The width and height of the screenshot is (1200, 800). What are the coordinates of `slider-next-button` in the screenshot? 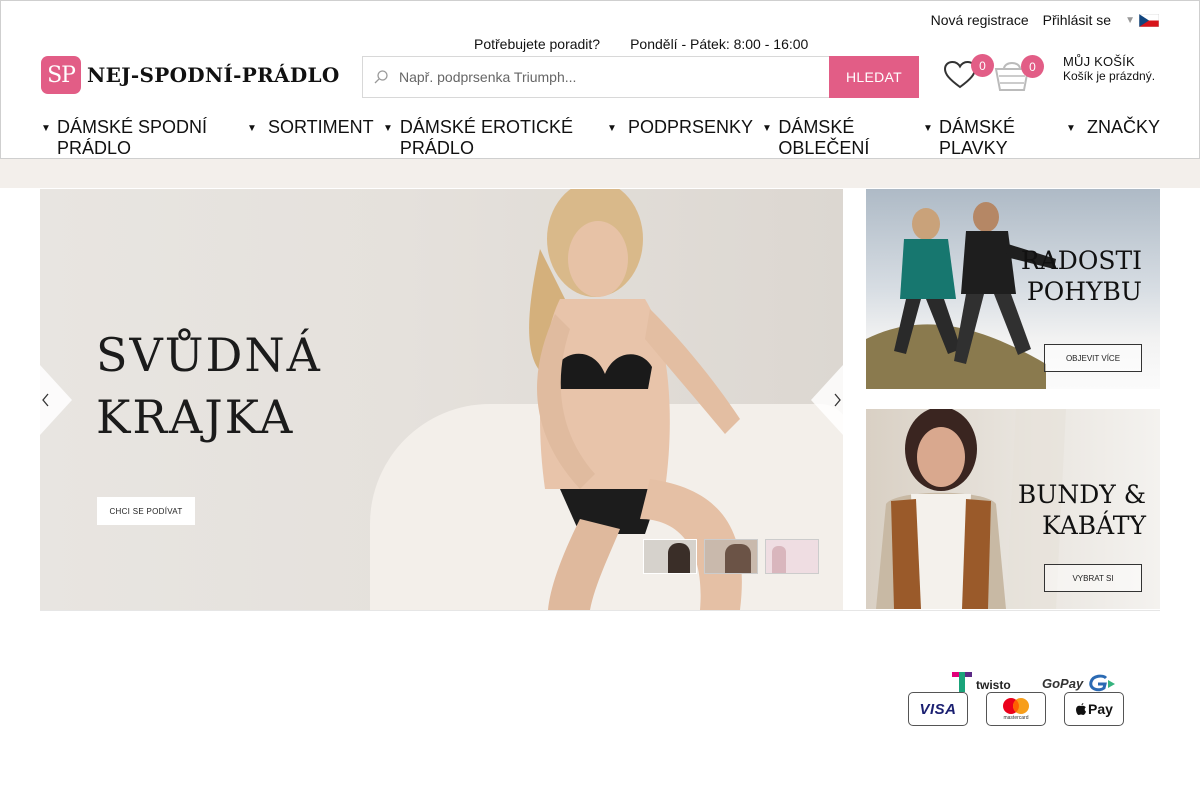 It's located at (827, 400).